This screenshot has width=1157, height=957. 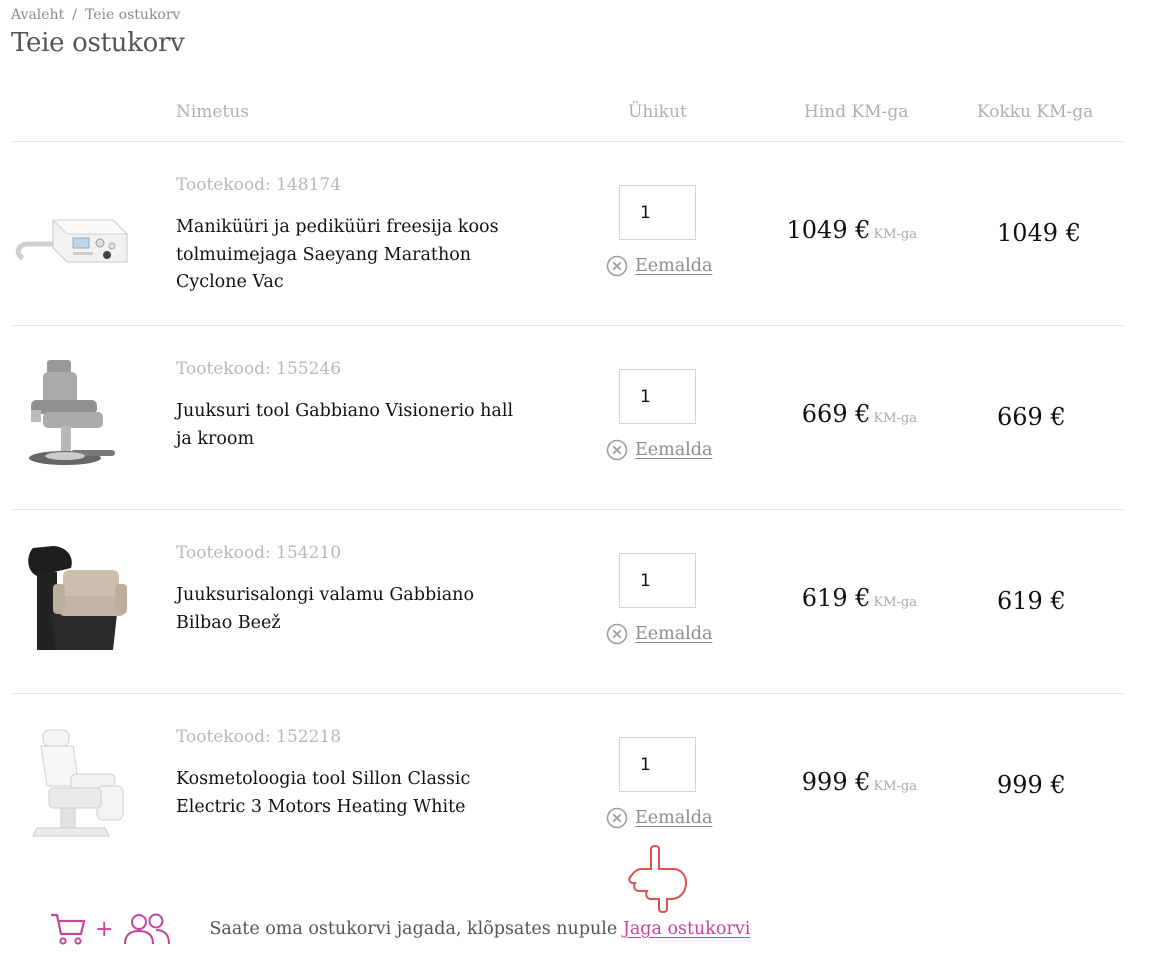 I want to click on breadcrumb: Avaleht / Teie ostukorv, so click(x=95, y=15).